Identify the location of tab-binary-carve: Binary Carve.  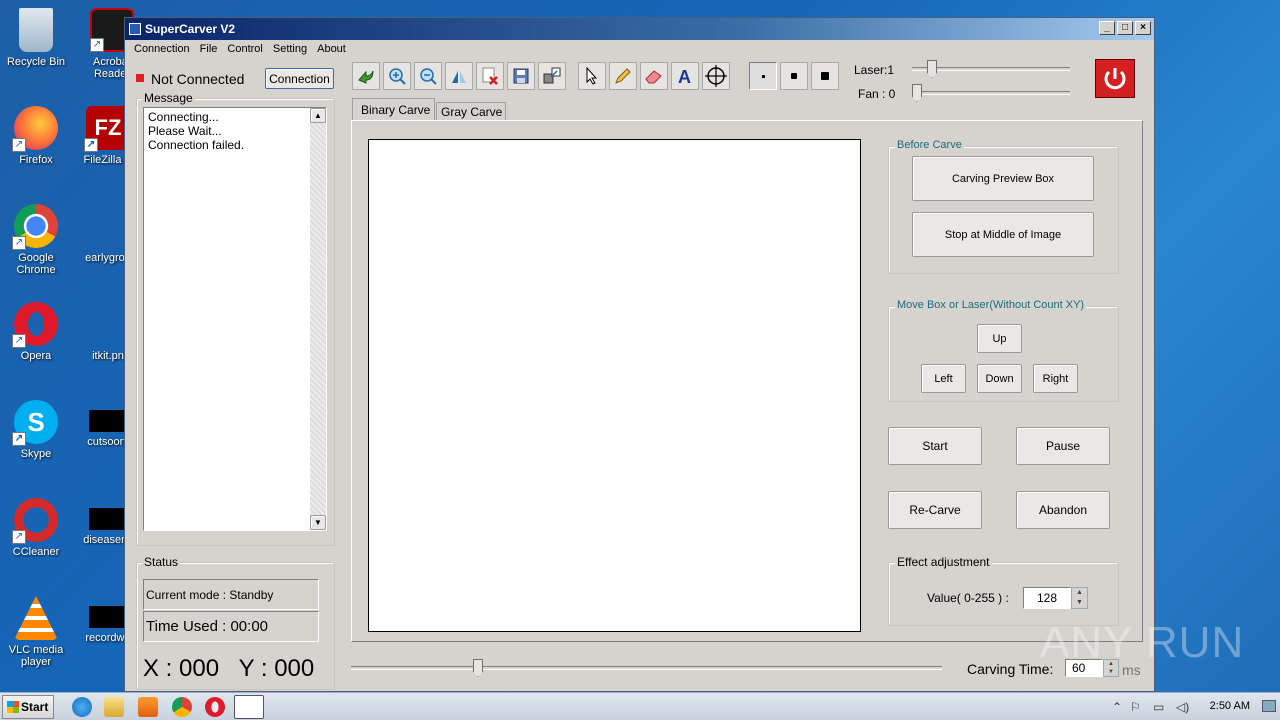
(393, 109).